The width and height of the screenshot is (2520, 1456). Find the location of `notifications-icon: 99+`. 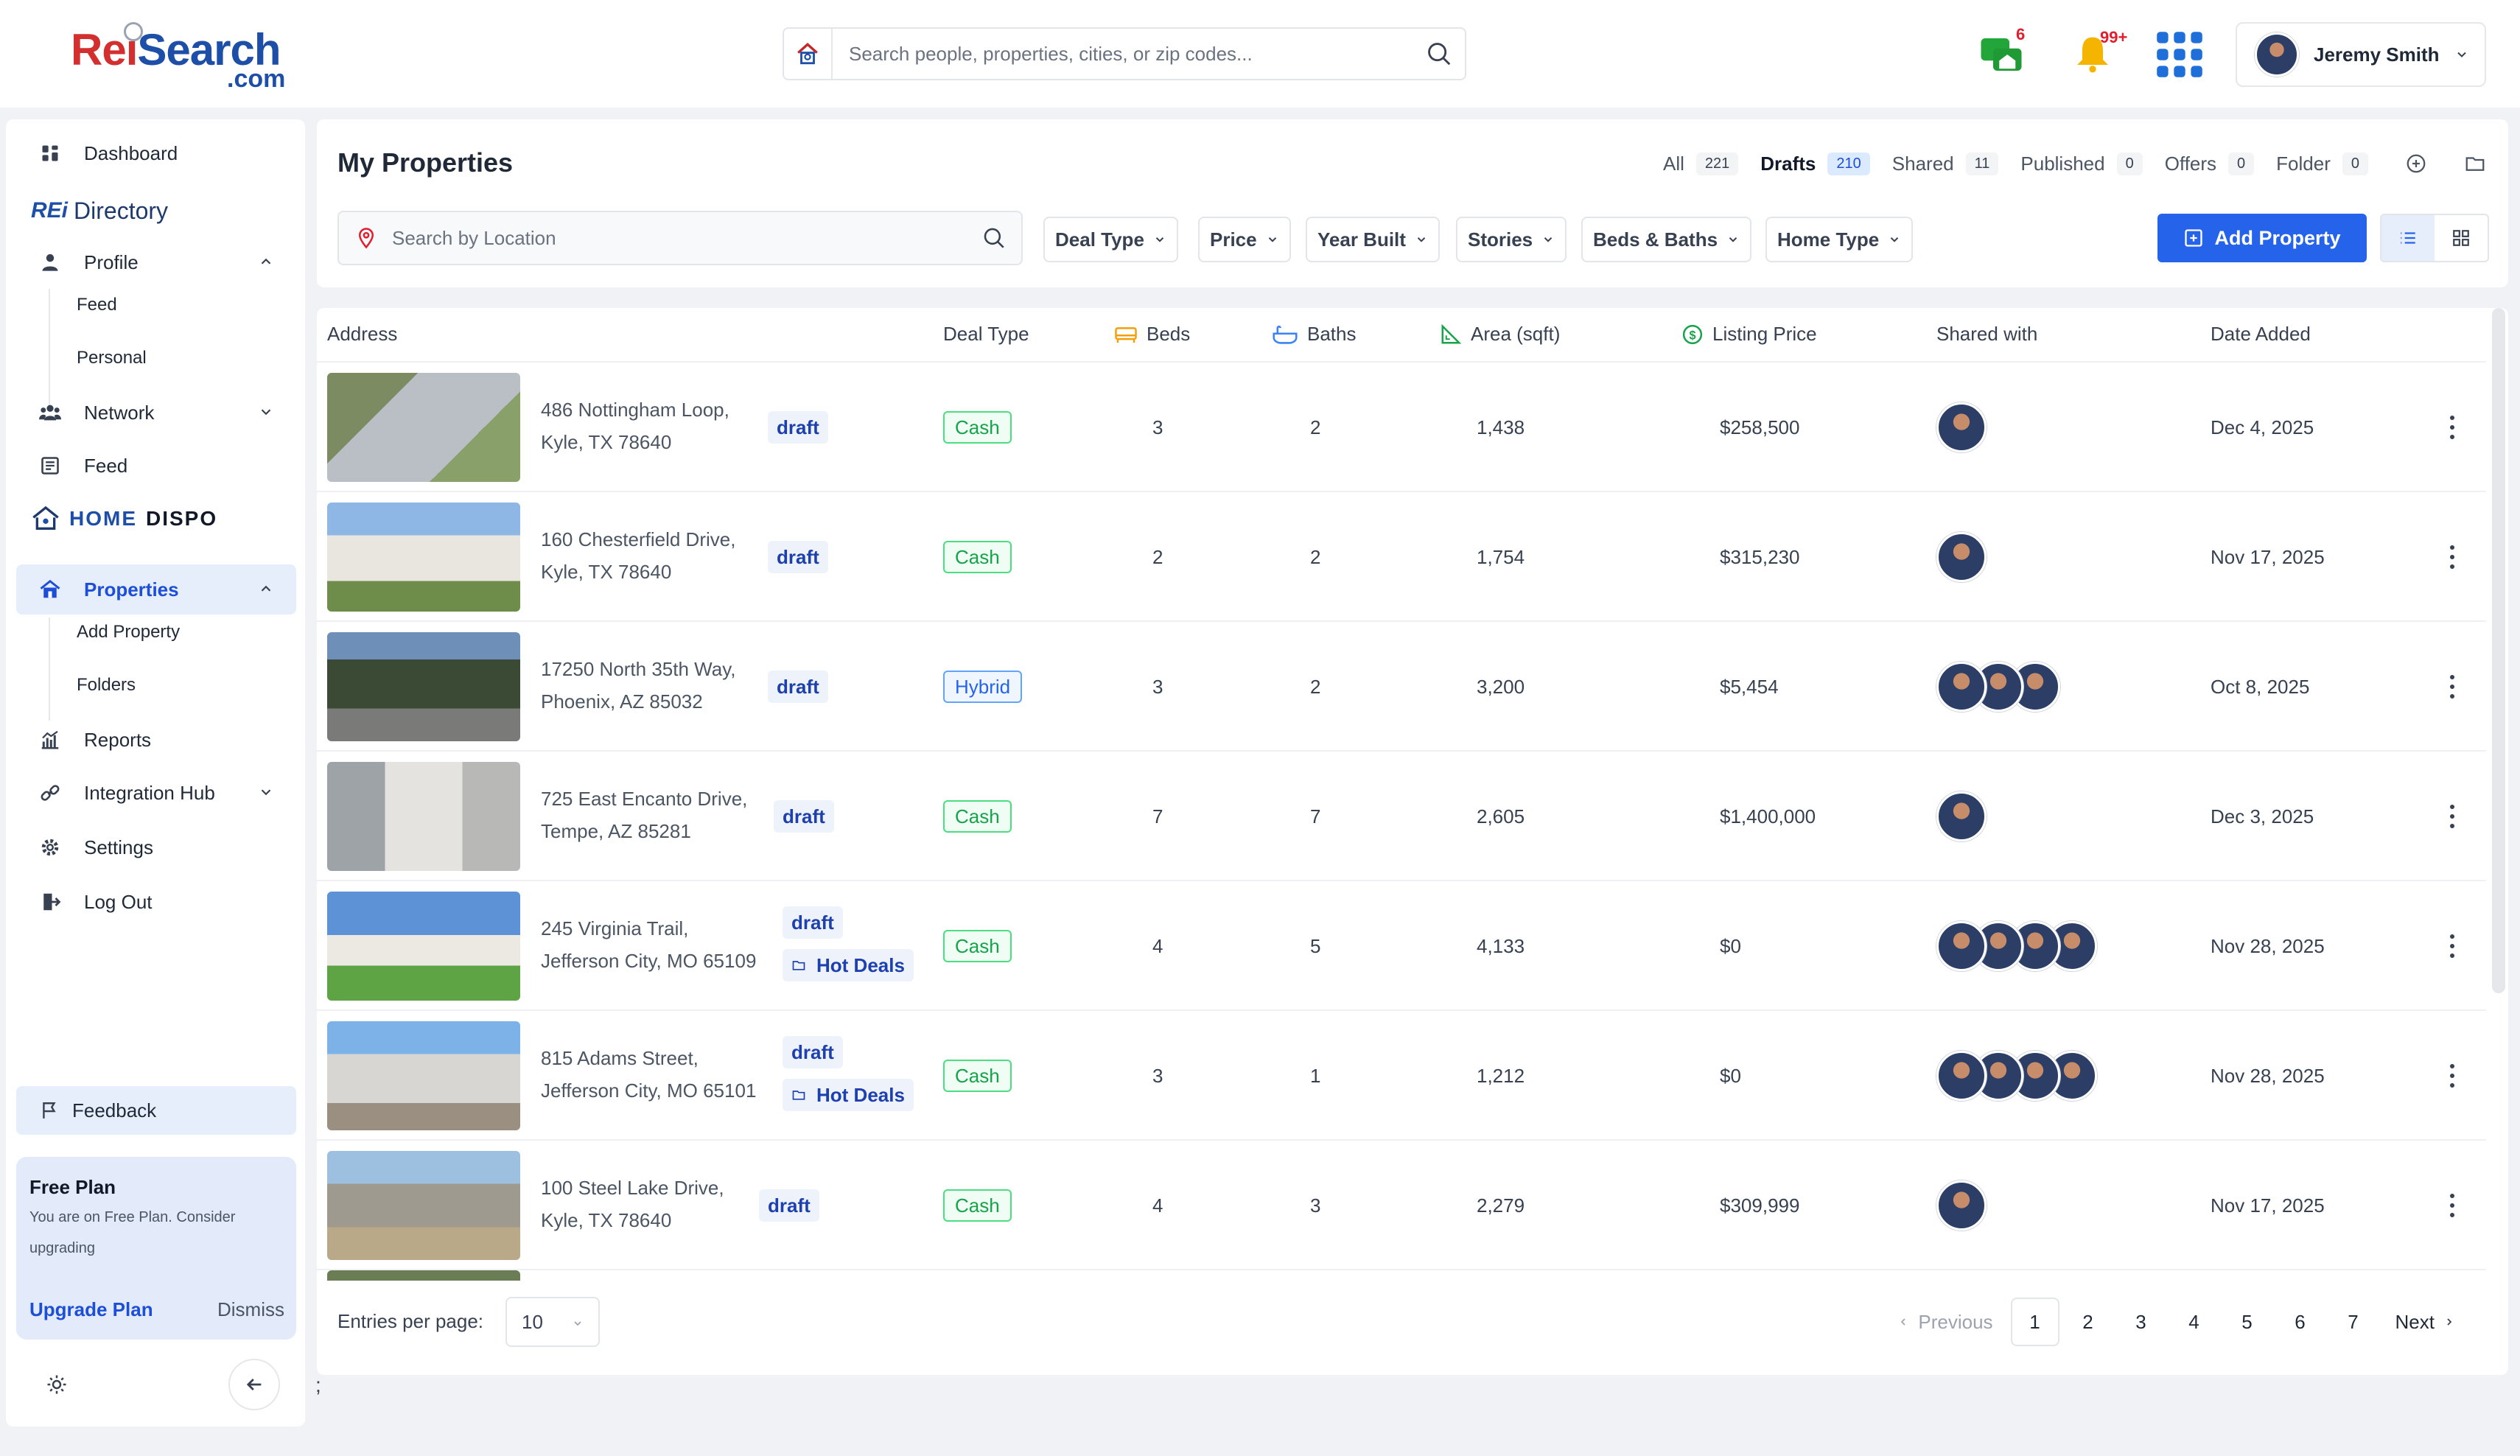

notifications-icon: 99+ is located at coordinates (2095, 55).